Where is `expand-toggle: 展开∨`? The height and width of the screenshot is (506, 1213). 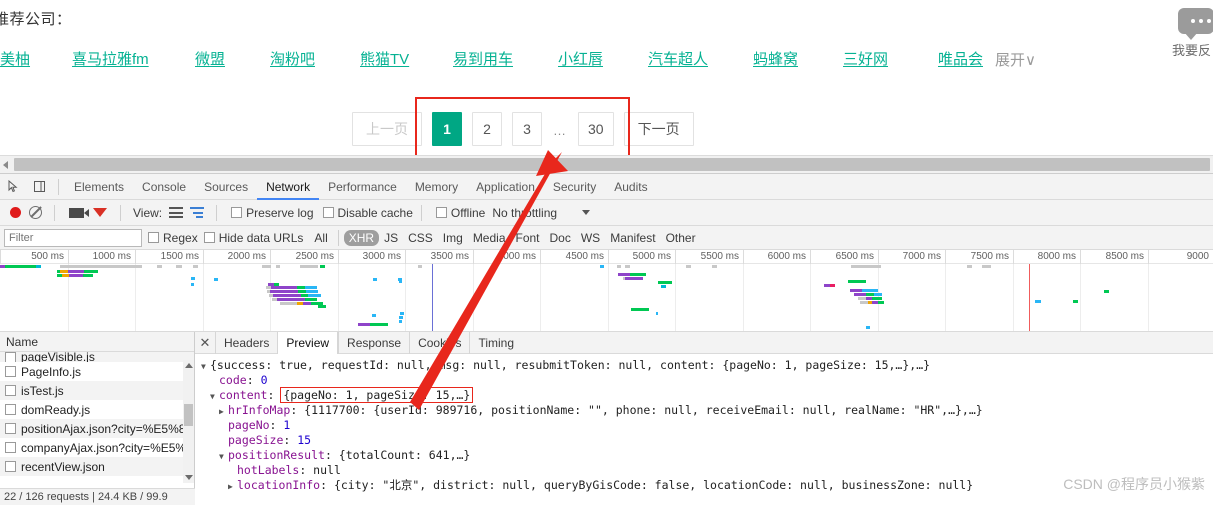 expand-toggle: 展开∨ is located at coordinates (1015, 59).